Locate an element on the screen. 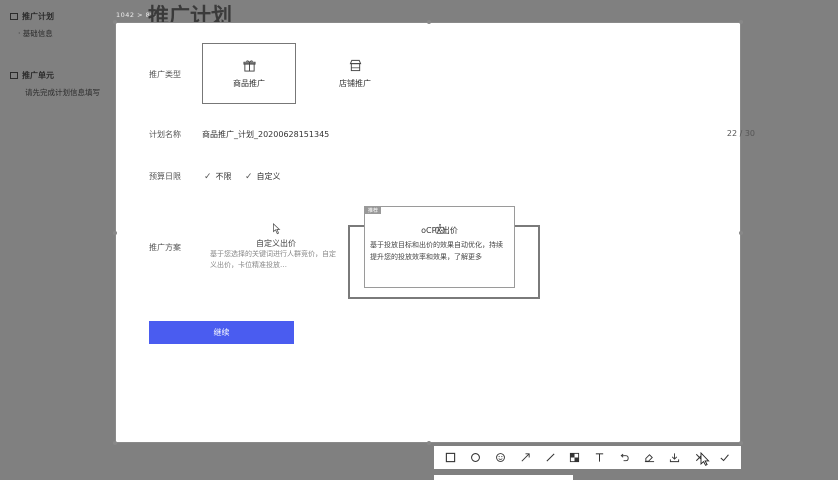  resize-handle-bottom-left is located at coordinates (115, 443).